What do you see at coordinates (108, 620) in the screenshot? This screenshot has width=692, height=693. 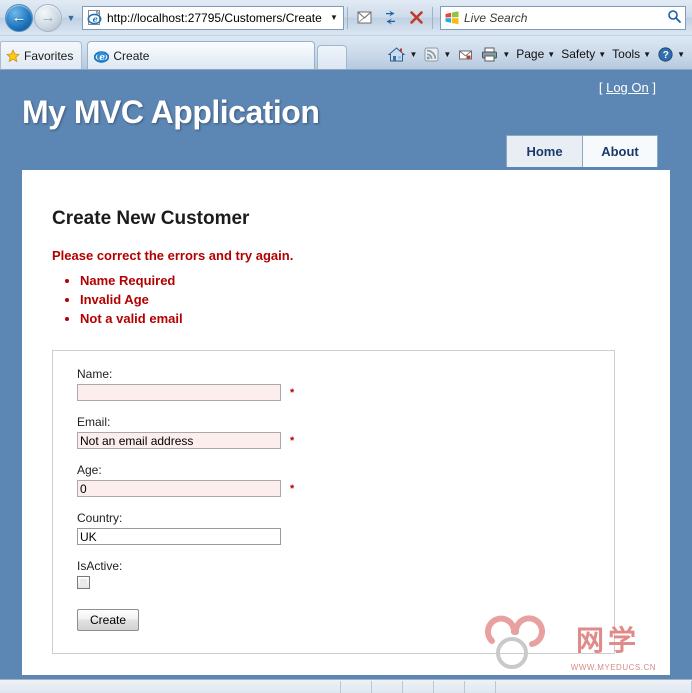 I see `create-button: Create` at bounding box center [108, 620].